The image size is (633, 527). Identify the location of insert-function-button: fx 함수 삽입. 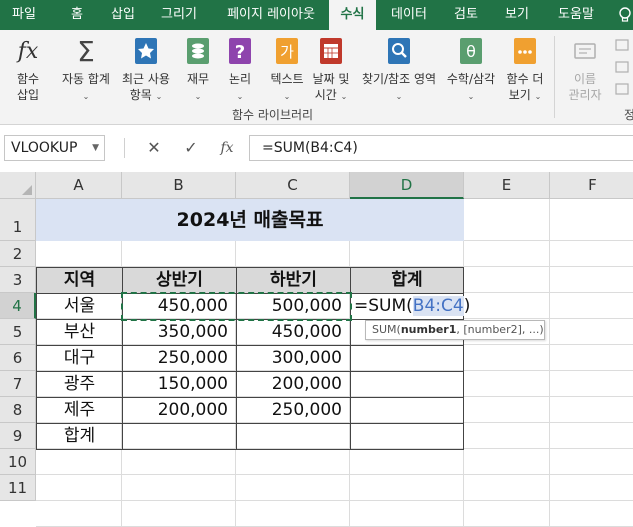
(28, 70).